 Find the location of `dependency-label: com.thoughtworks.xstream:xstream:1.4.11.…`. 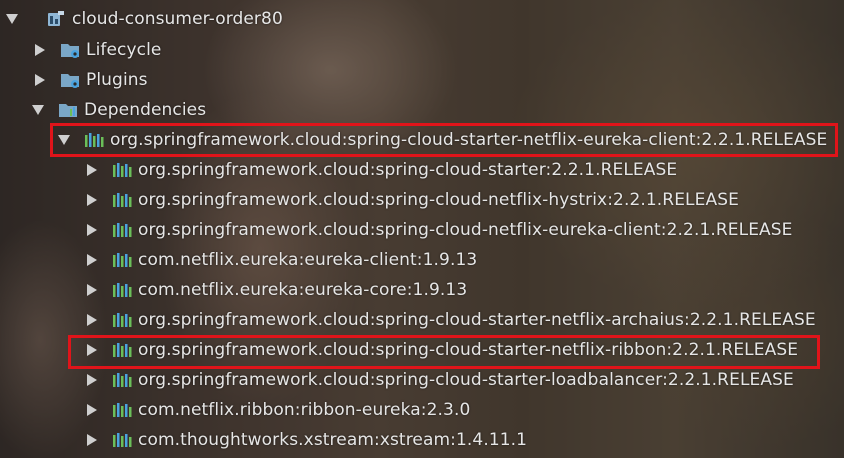

dependency-label: com.thoughtworks.xstream:xstream:1.4.11.… is located at coordinates (333, 440).